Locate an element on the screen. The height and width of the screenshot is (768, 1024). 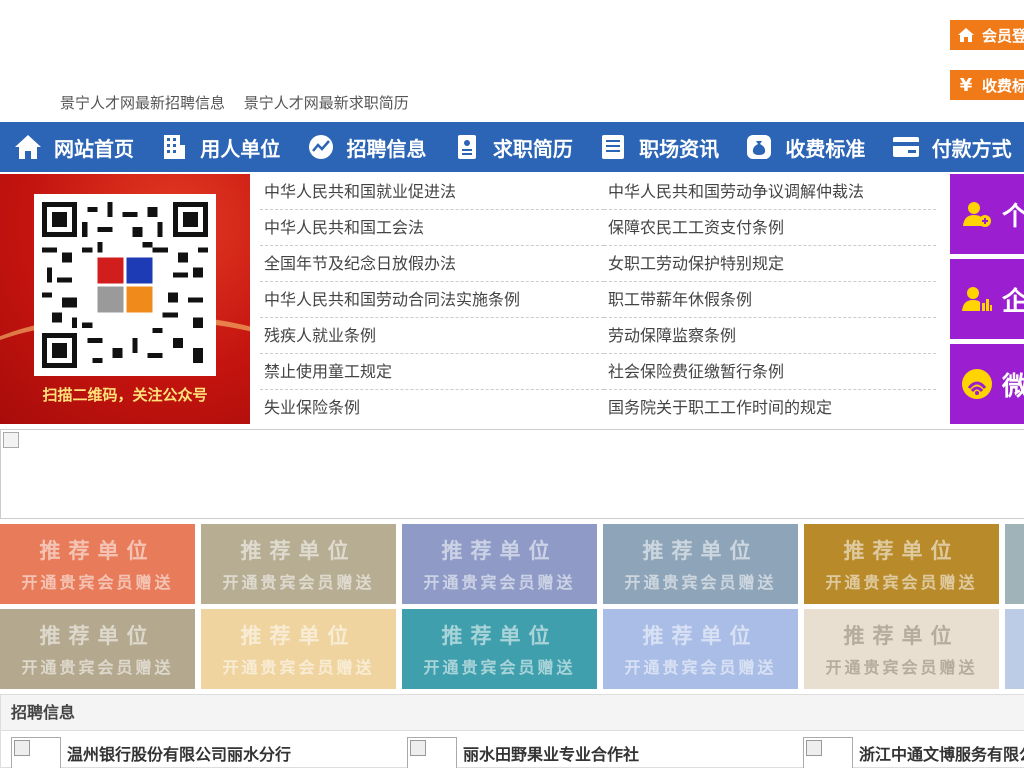
main-nav: 网站首页 用人单位 招聘信息 求职简历 职场资讯 收费标准 付款方式 is located at coordinates (512, 147).